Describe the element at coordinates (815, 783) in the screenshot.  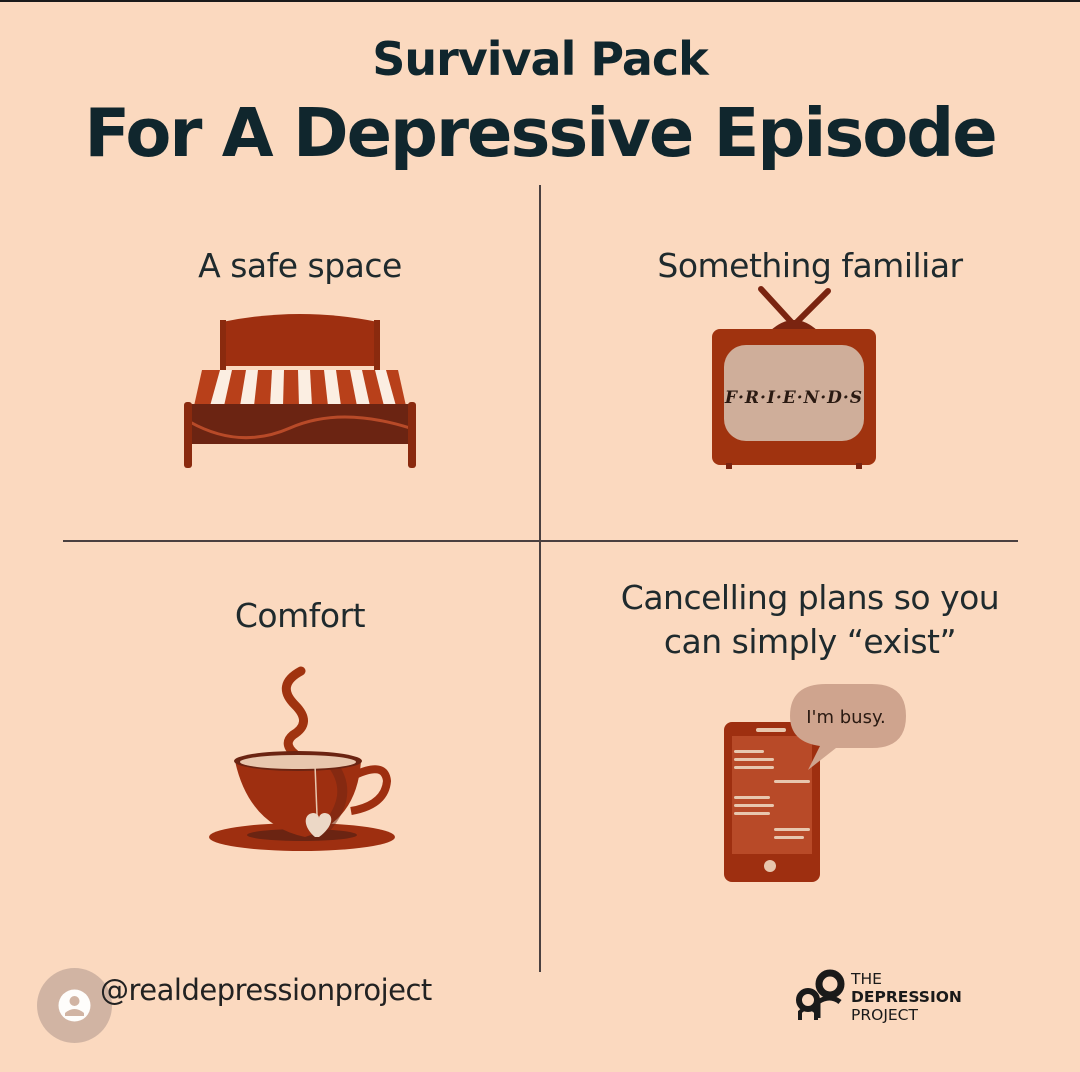
I see `phone-icon: I'm busy.` at that location.